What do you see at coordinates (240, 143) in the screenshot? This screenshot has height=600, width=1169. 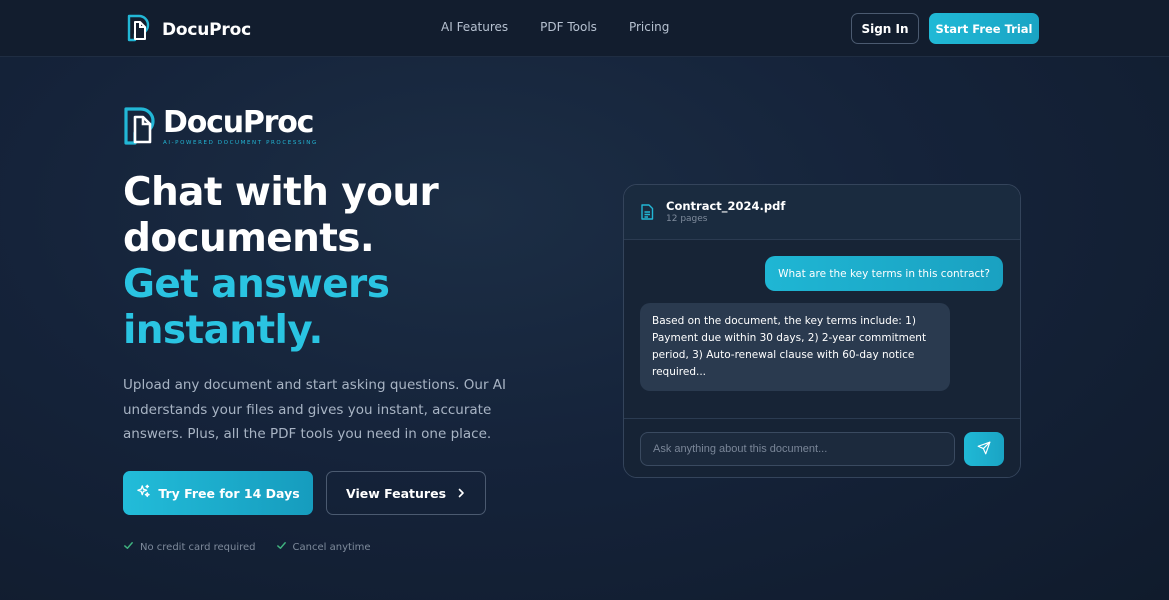 I see `hero-logo-tagline: AI-POWERED DOCUMENT PROCESSING` at bounding box center [240, 143].